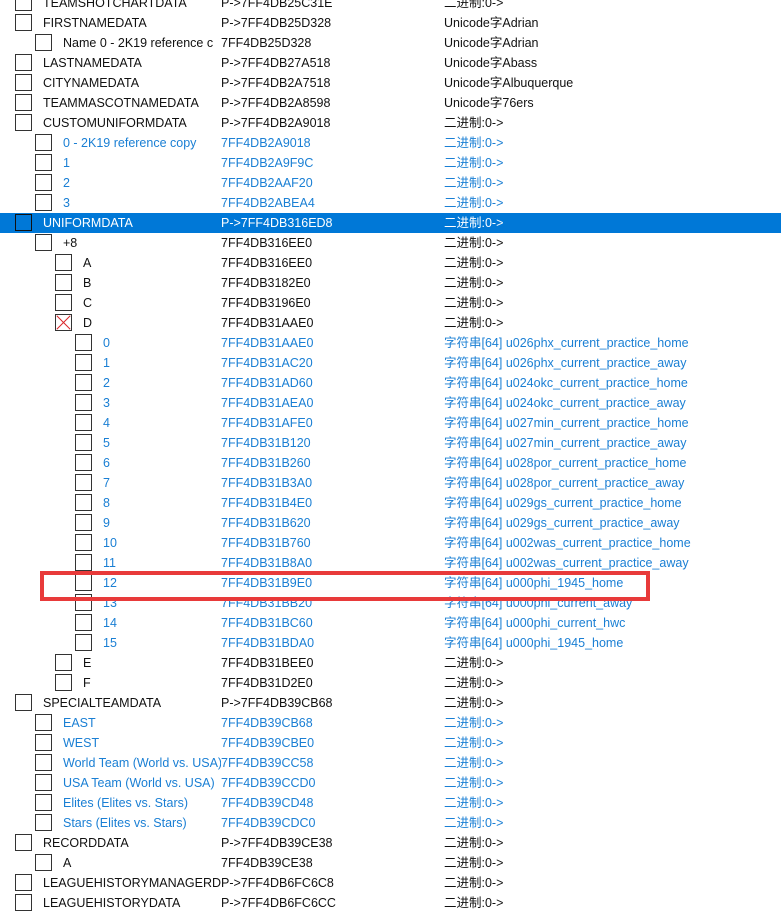 This screenshot has width=781, height=913. I want to click on tree-row: A 7FF4DB316EE0 二进制:0->, so click(390, 263).